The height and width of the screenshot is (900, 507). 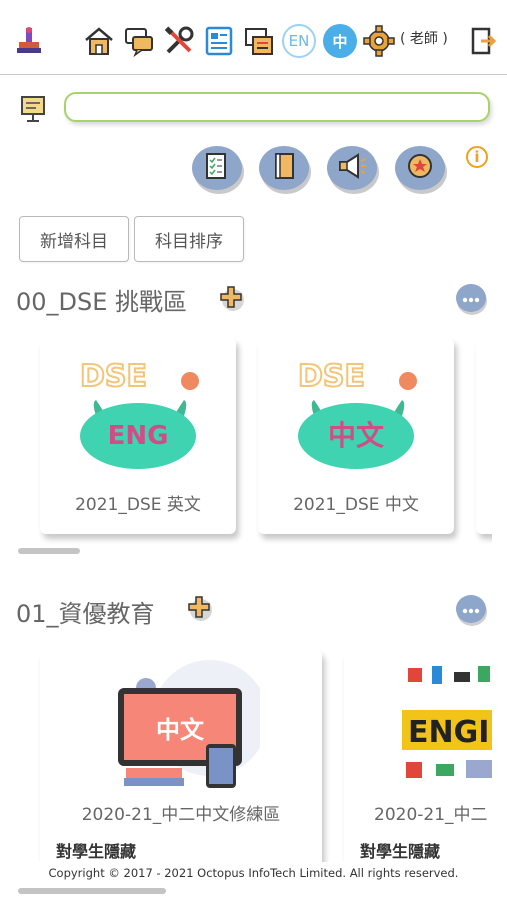 What do you see at coordinates (356, 408) in the screenshot?
I see `dse-chi-logo-icon: DSE 中文` at bounding box center [356, 408].